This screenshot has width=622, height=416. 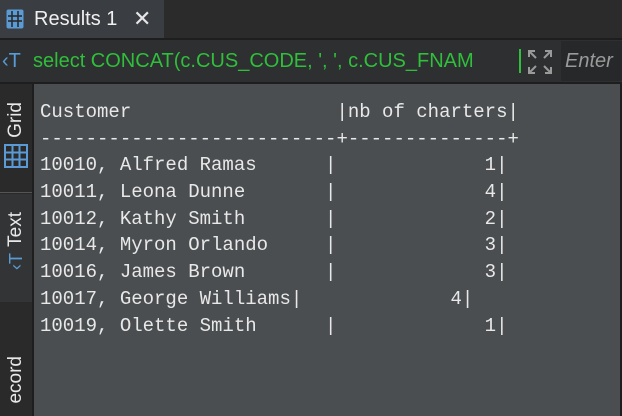 I want to click on table-icon, so click(x=15, y=19).